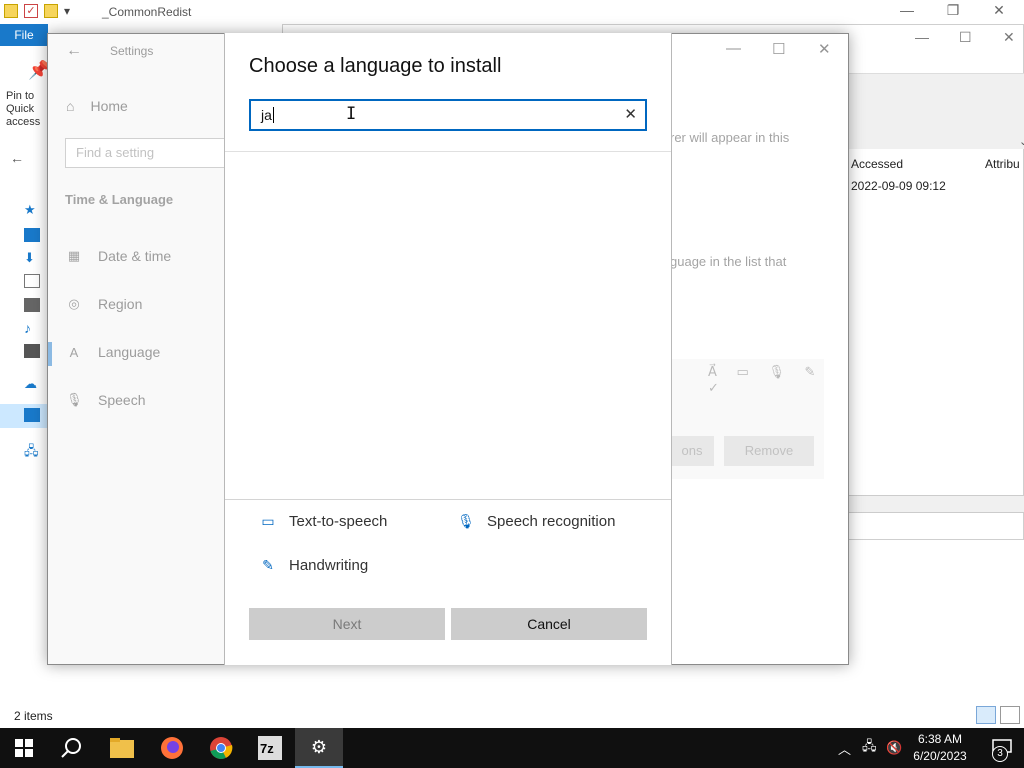  Describe the element at coordinates (728, 261) in the screenshot. I see `description-text-2: guage in the list that` at that location.